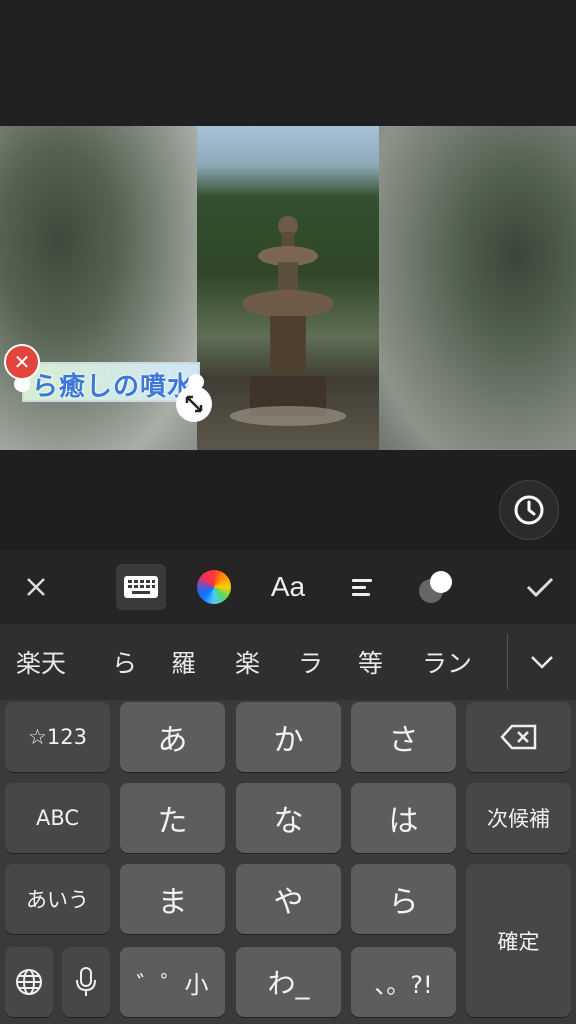 This screenshot has height=1024, width=576. Describe the element at coordinates (477, 288) in the screenshot. I see `blurred-background-right` at that location.